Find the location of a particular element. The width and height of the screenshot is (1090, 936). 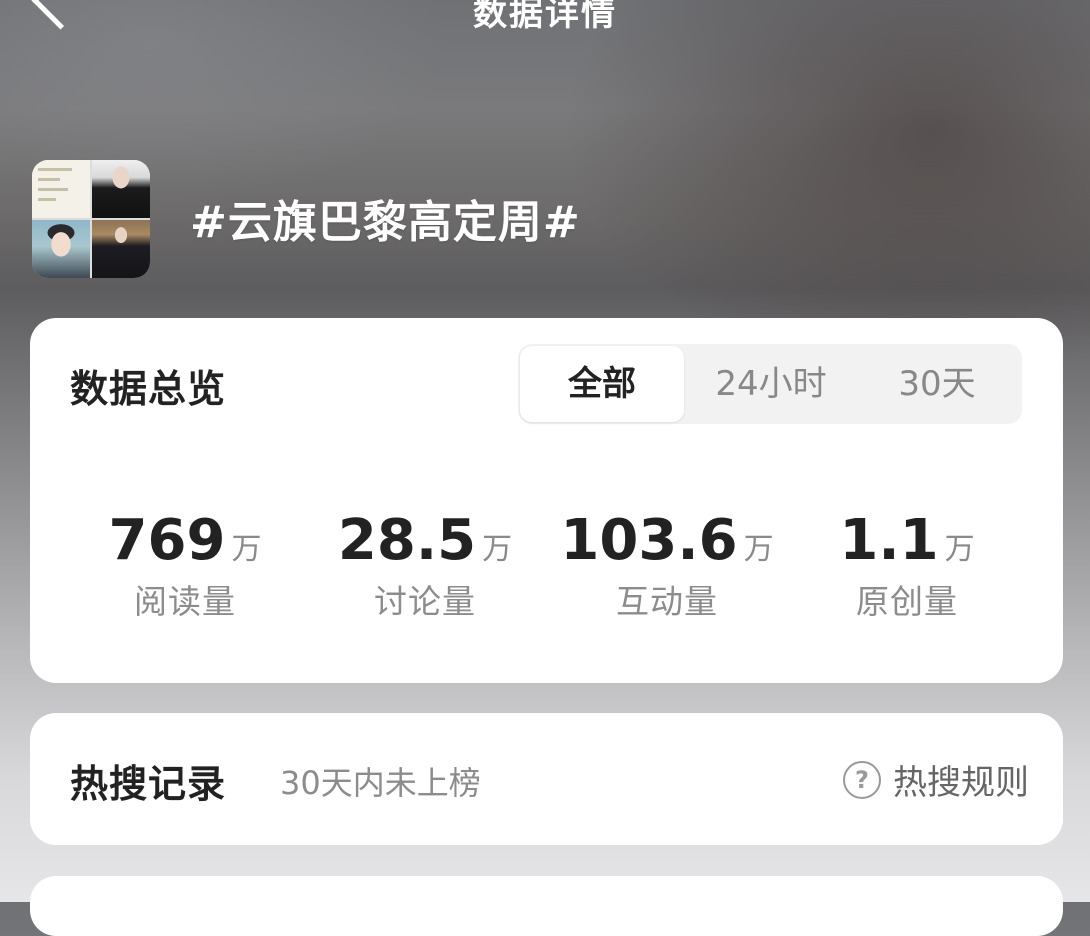

stat-read-count: 769 万 阅读量 is located at coordinates (185, 565).